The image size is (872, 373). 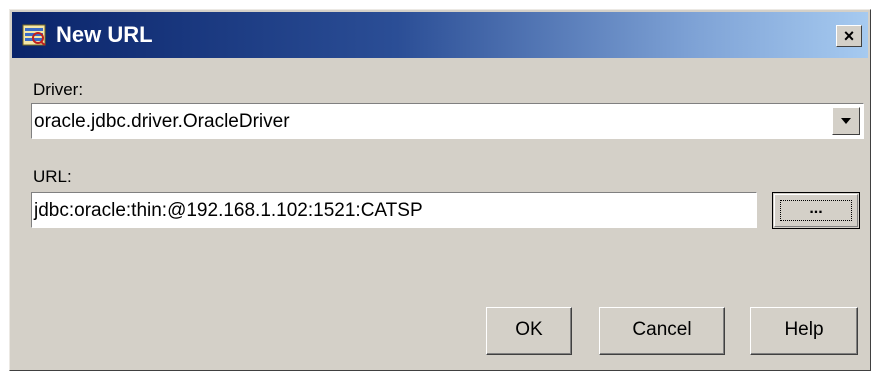 What do you see at coordinates (52, 176) in the screenshot?
I see `url-label: URL:` at bounding box center [52, 176].